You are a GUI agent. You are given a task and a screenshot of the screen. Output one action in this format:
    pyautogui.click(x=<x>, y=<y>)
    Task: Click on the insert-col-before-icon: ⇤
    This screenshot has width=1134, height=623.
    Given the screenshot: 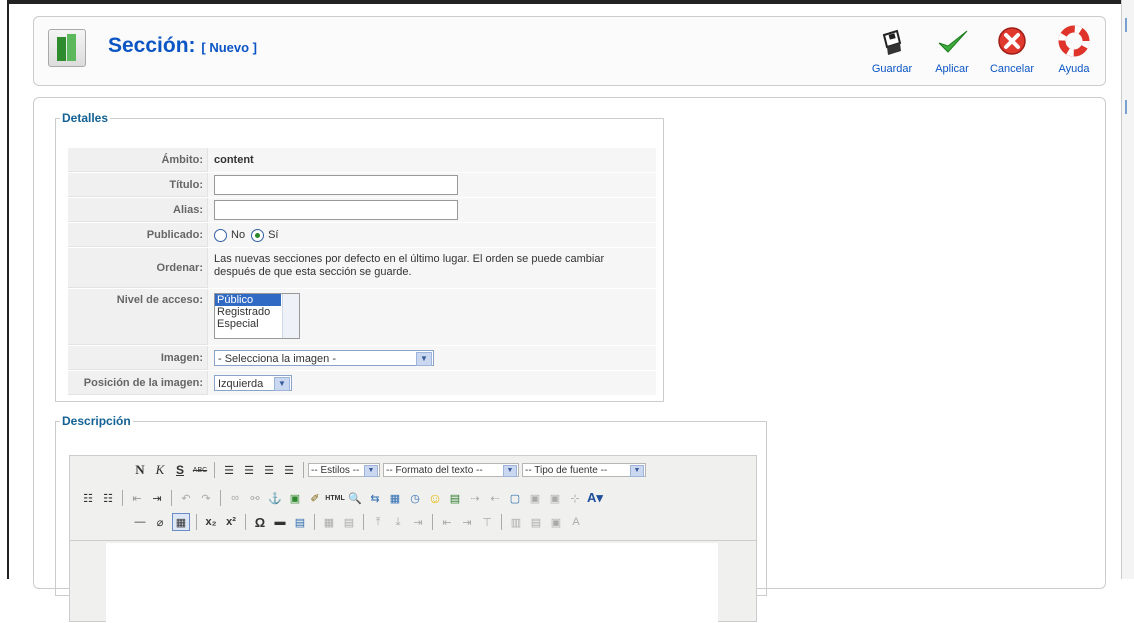 What is the action you would take?
    pyautogui.click(x=447, y=522)
    